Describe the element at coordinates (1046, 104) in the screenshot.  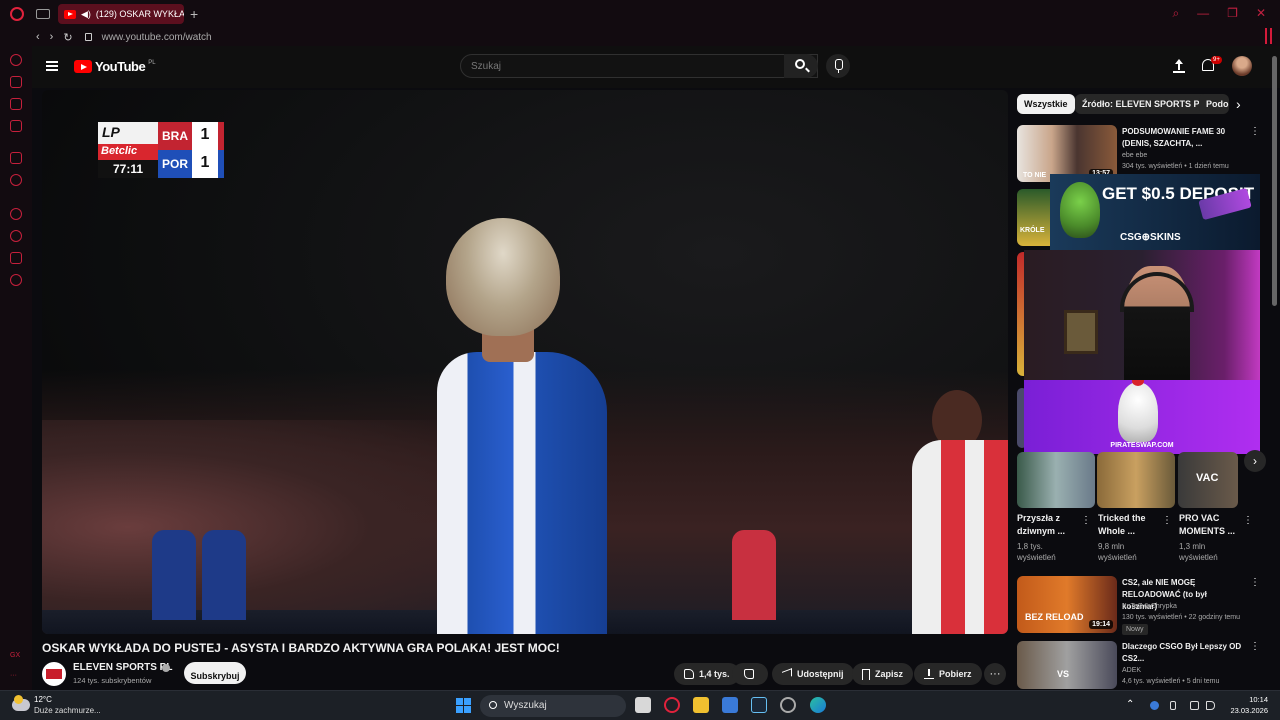
I see `chip-all: Wszystkie` at that location.